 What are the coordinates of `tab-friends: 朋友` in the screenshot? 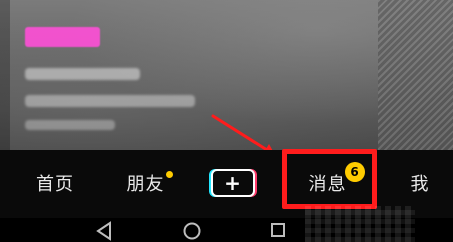 It's located at (145, 183).